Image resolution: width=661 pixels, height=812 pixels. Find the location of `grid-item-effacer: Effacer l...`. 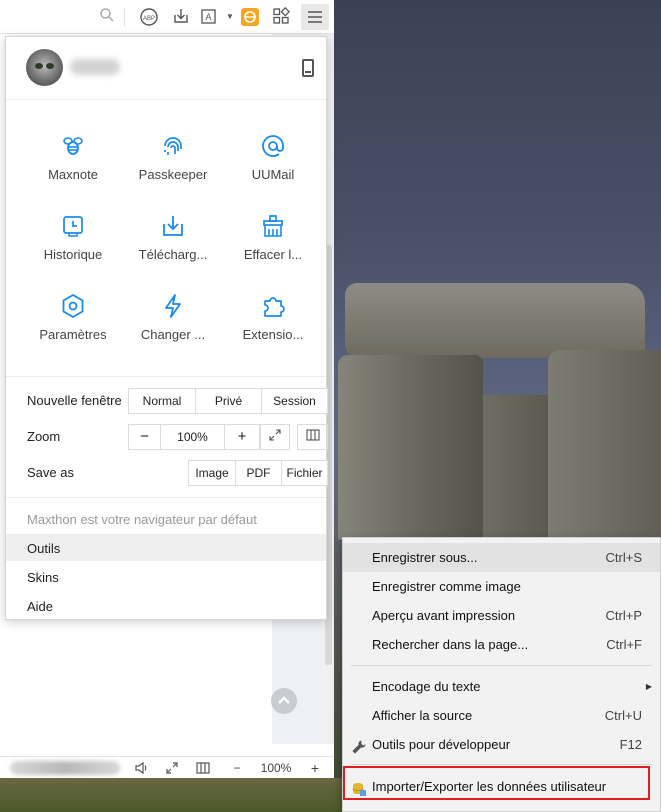

grid-item-effacer: Effacer l... is located at coordinates (273, 243).